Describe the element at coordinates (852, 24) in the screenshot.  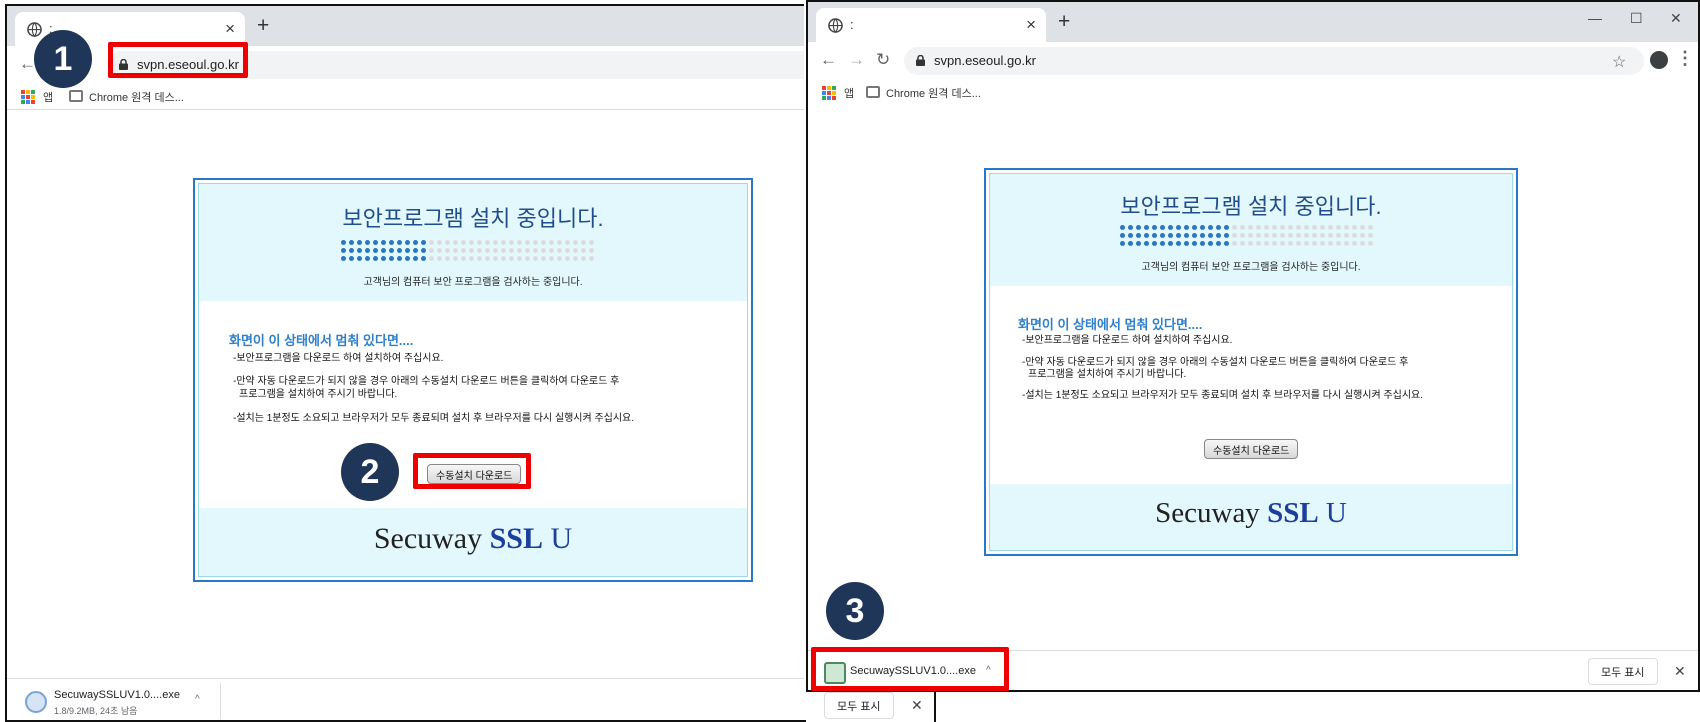
I see `tab-title: :` at that location.